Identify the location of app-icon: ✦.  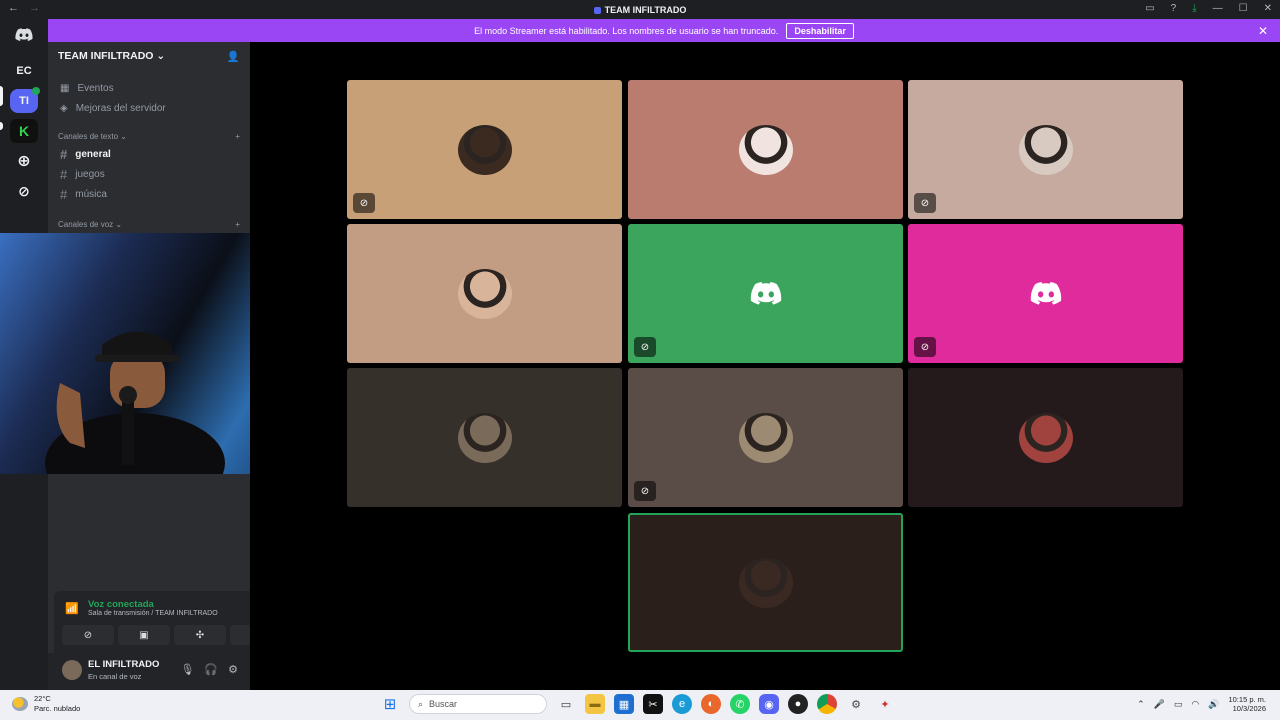
(885, 704).